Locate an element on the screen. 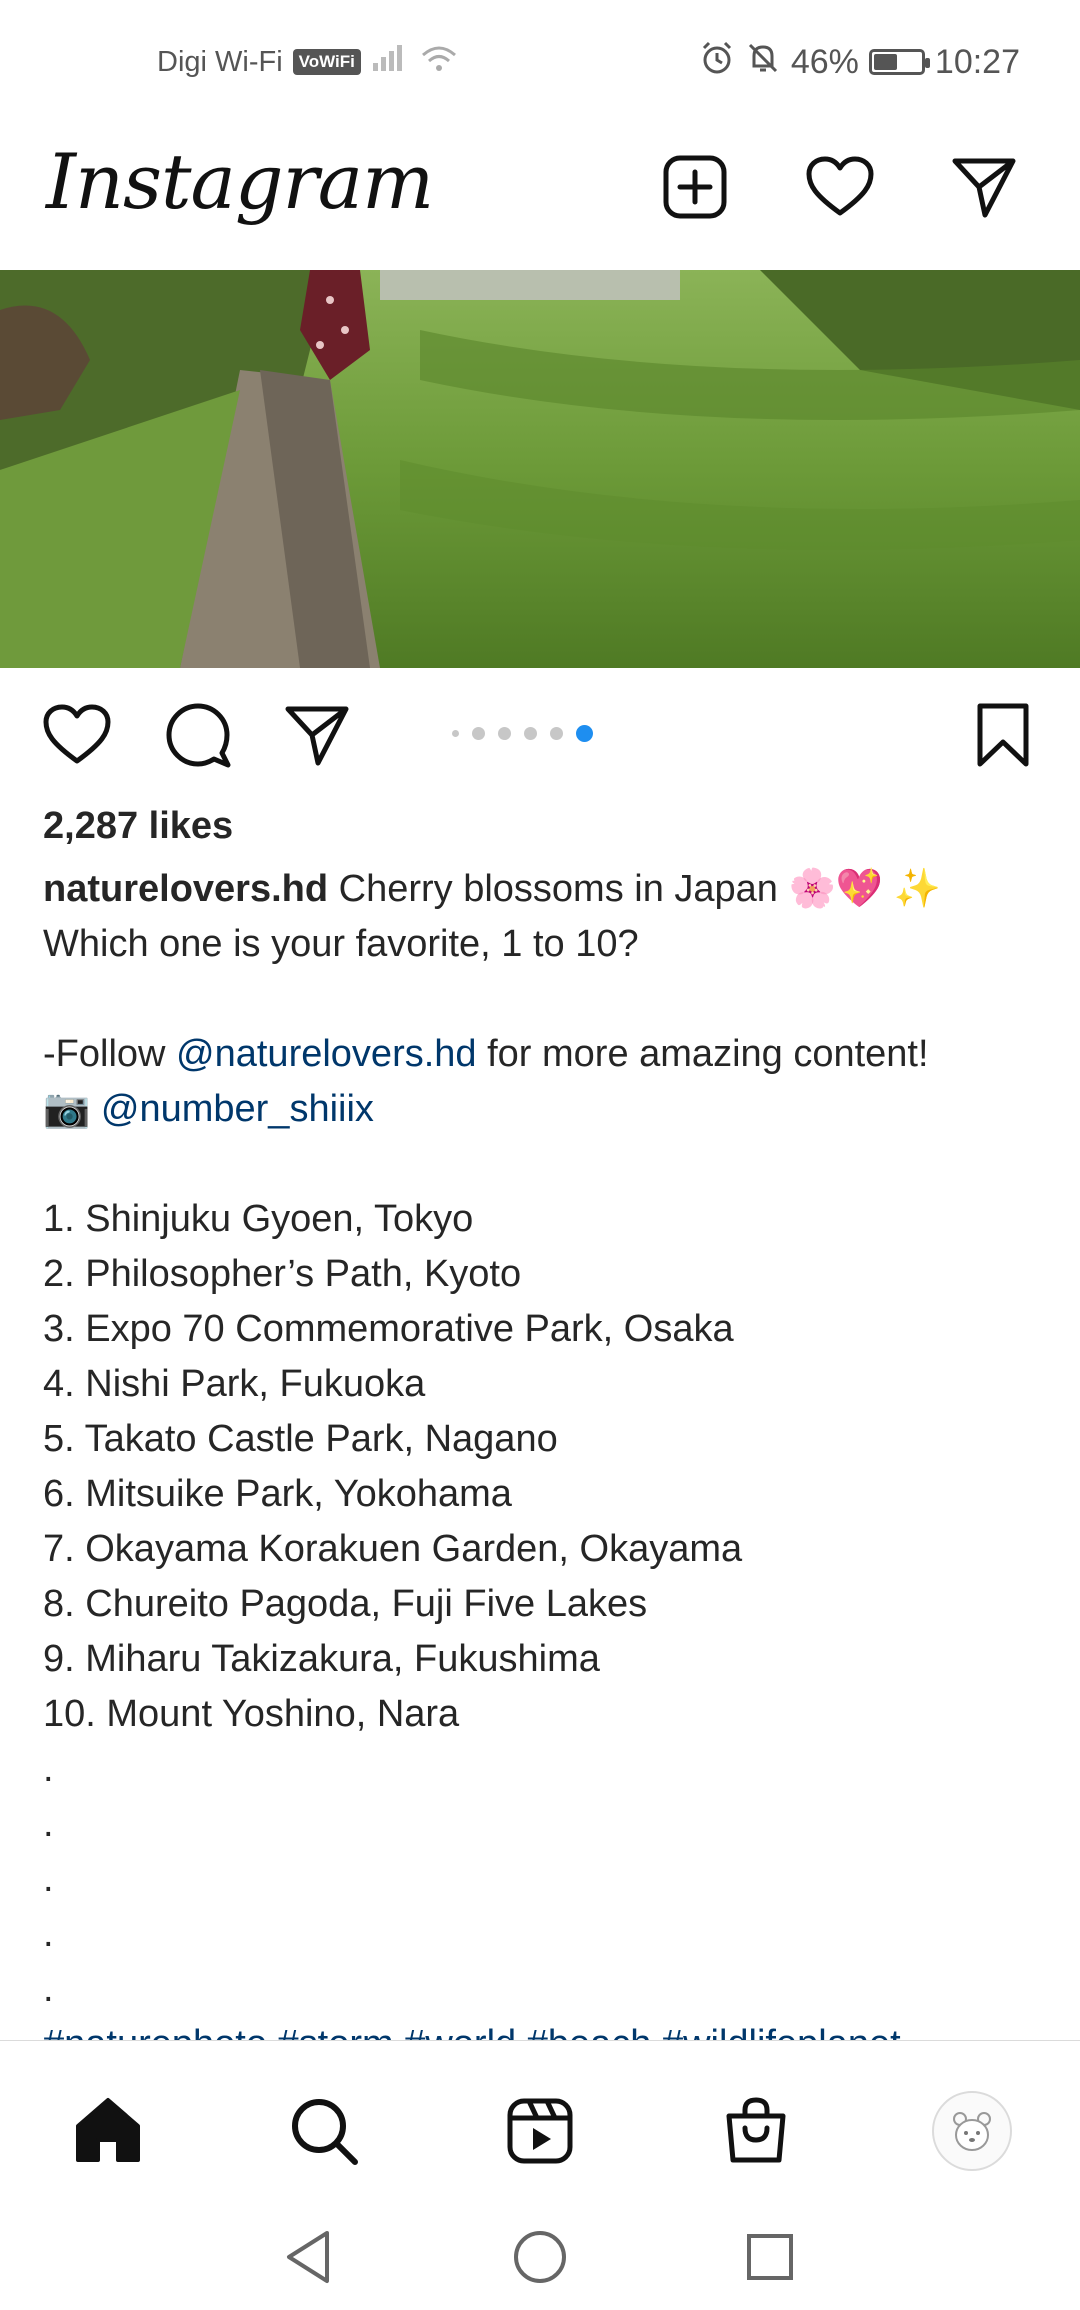  home-circle-icon is located at coordinates (540, 2257).